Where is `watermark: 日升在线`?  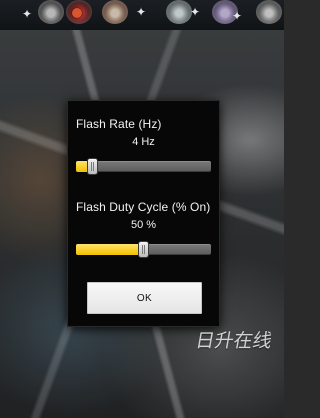 watermark: 日升在线 is located at coordinates (233, 341).